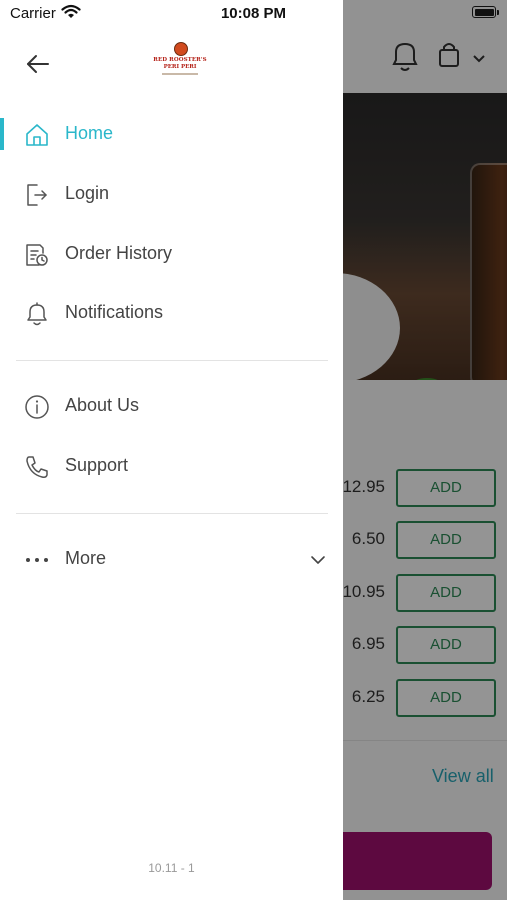 The image size is (507, 900). I want to click on menu-item-label: Home, so click(89, 133).